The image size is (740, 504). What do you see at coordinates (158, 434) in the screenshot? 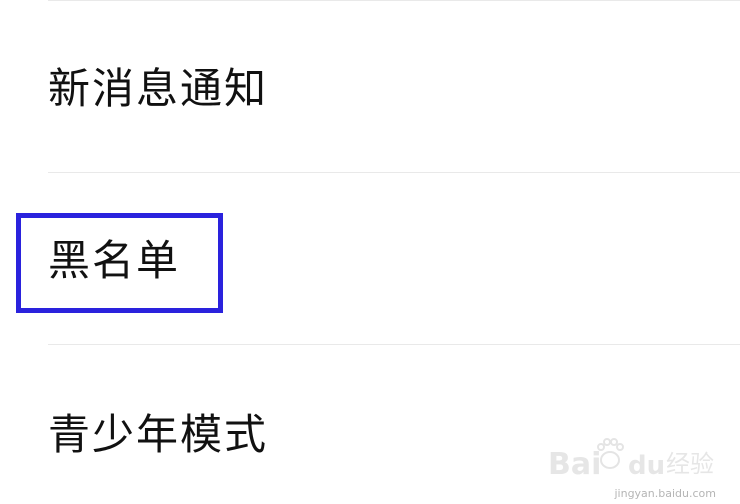
I see `settings-item-label: 青少年模式` at bounding box center [158, 434].